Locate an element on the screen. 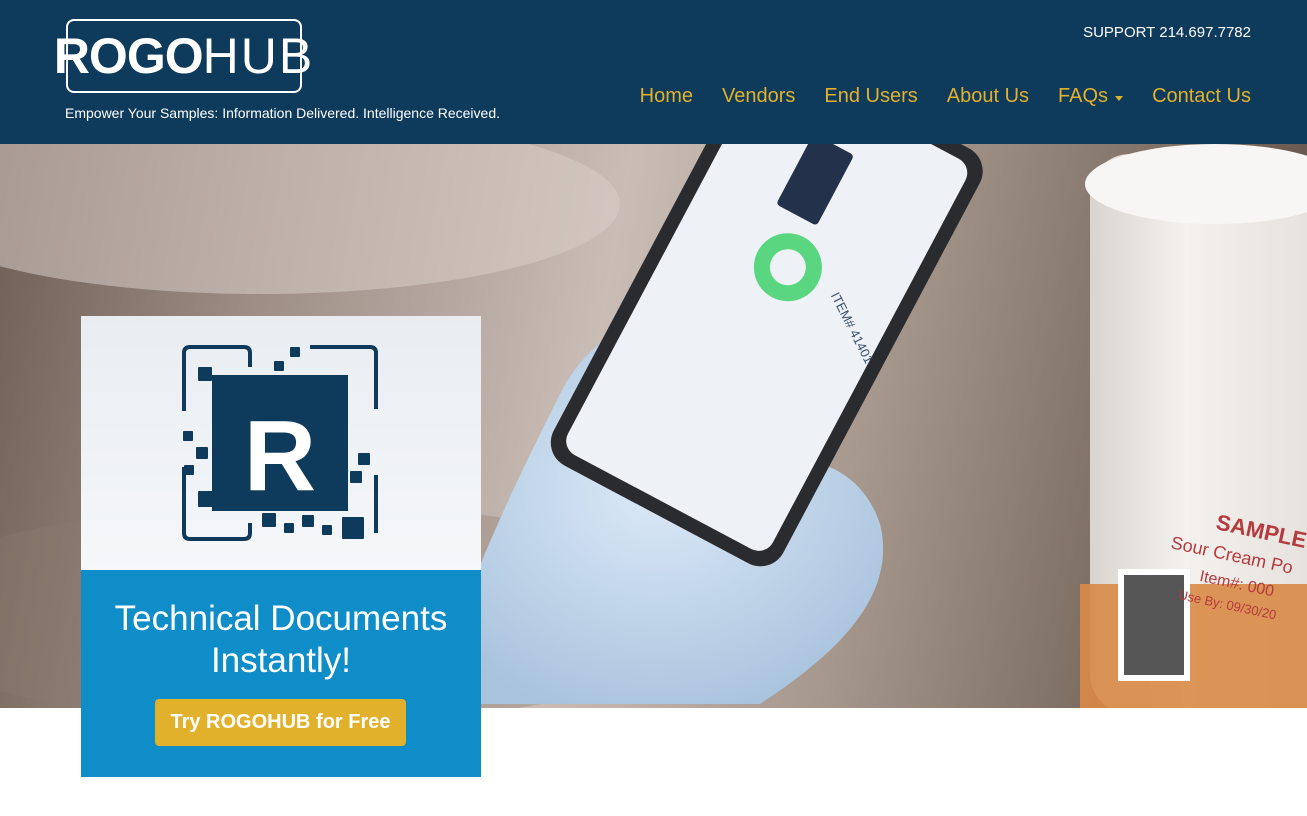 This screenshot has width=1307, height=816. card-logo-area: R is located at coordinates (281, 443).